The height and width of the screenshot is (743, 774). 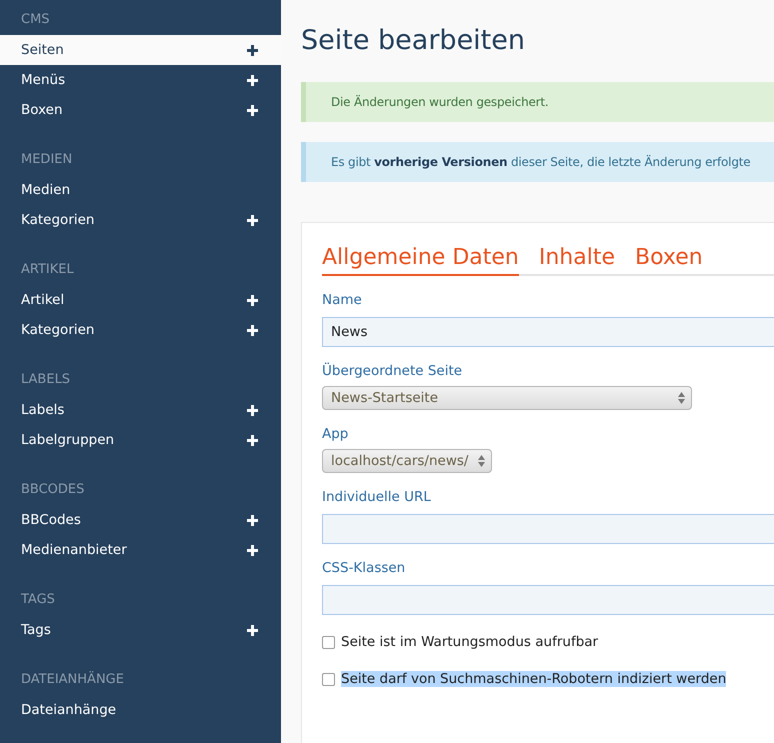 What do you see at coordinates (140, 710) in the screenshot?
I see `sidebar-item: Dateianhänge` at bounding box center [140, 710].